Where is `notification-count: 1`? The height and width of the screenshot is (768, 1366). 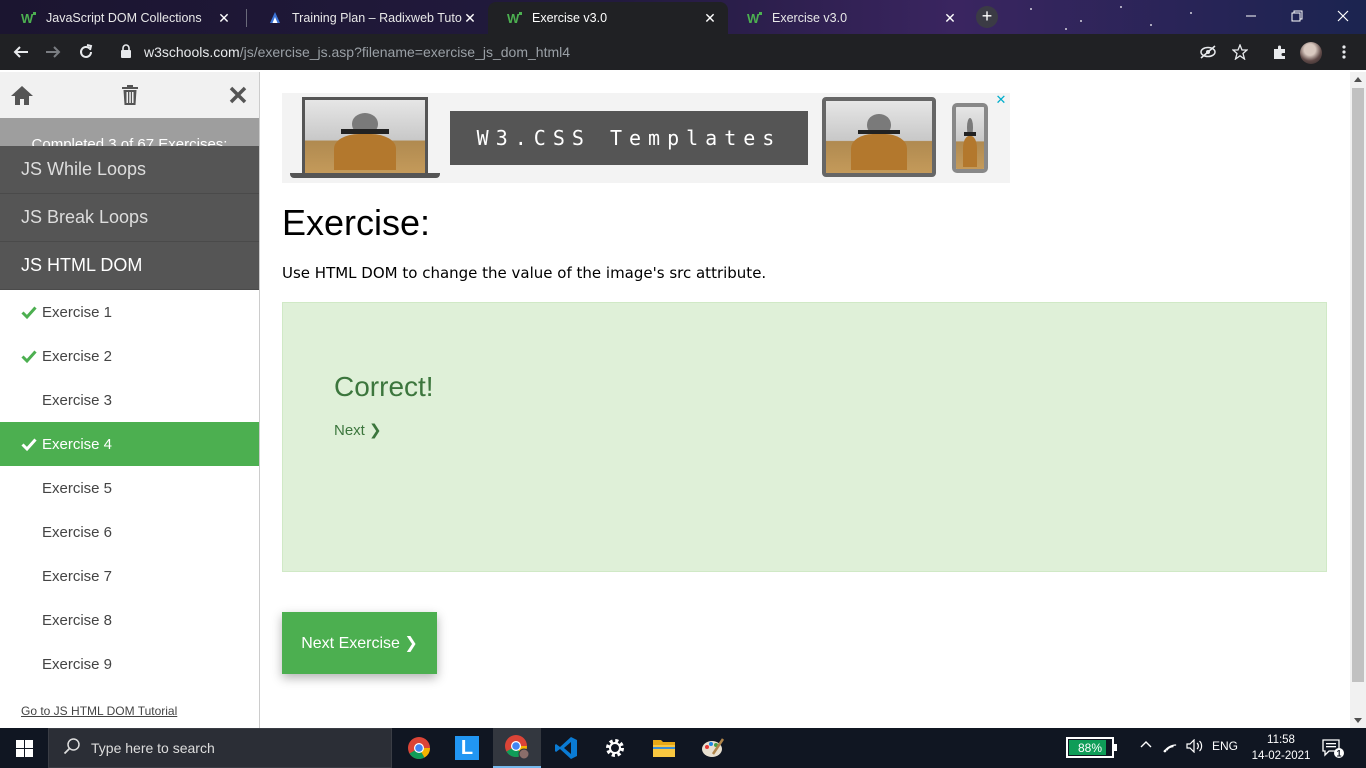
notification-count: 1 is located at coordinates (1338, 754).